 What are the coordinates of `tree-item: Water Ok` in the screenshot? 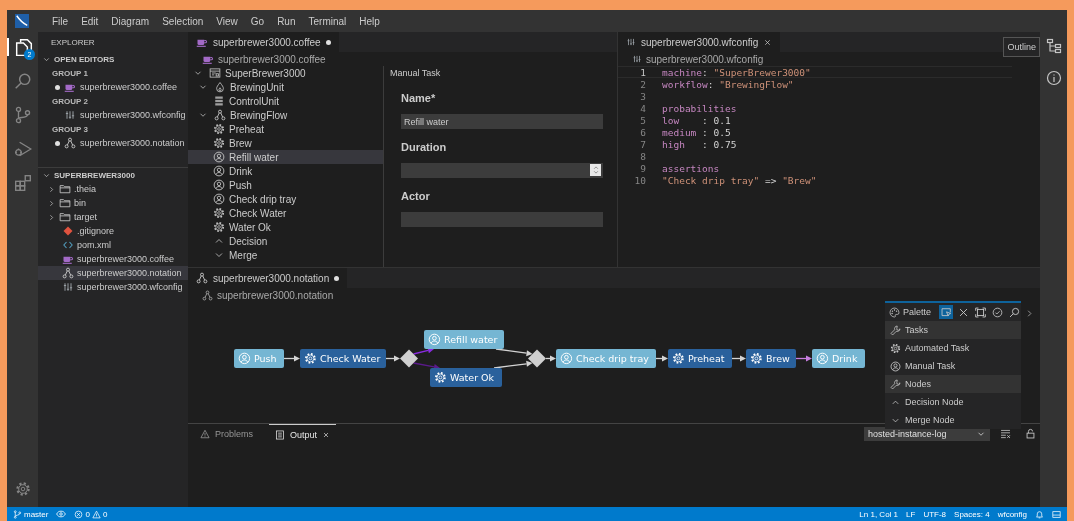 It's located at (285, 227).